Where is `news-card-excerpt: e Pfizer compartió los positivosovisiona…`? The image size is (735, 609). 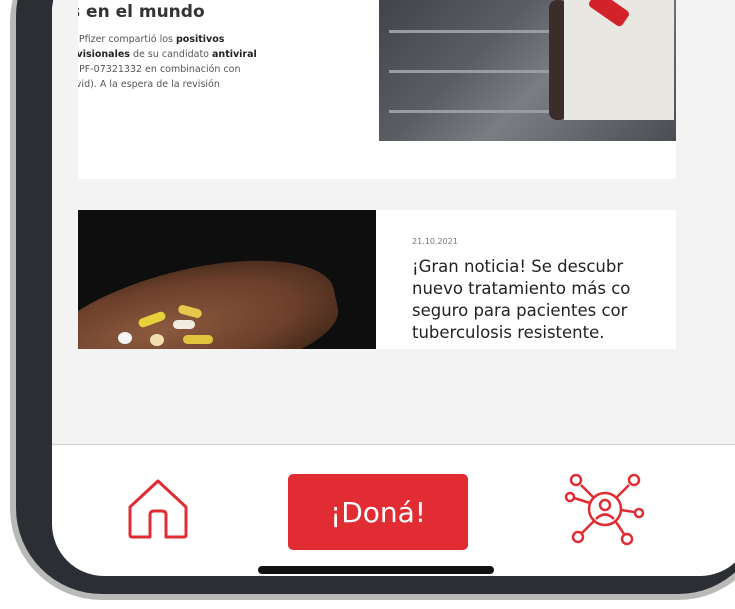 news-card-excerpt: e Pfizer compartió los positivosovisiona… is located at coordinates (224, 62).